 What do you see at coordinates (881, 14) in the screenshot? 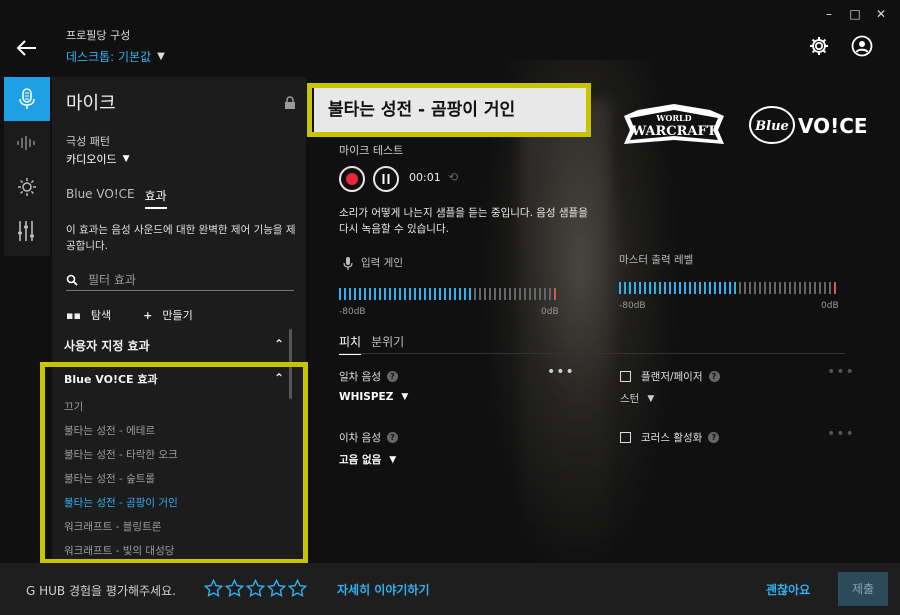
I see `close-button: ✕` at bounding box center [881, 14].